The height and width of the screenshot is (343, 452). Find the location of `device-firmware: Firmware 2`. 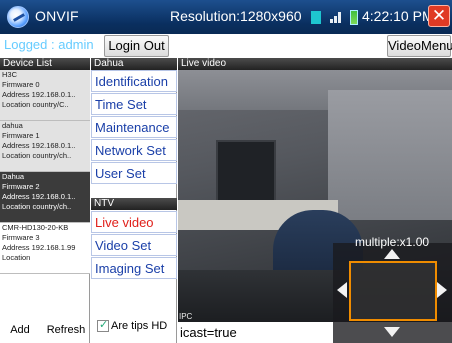

device-firmware: Firmware 2 is located at coordinates (21, 186).